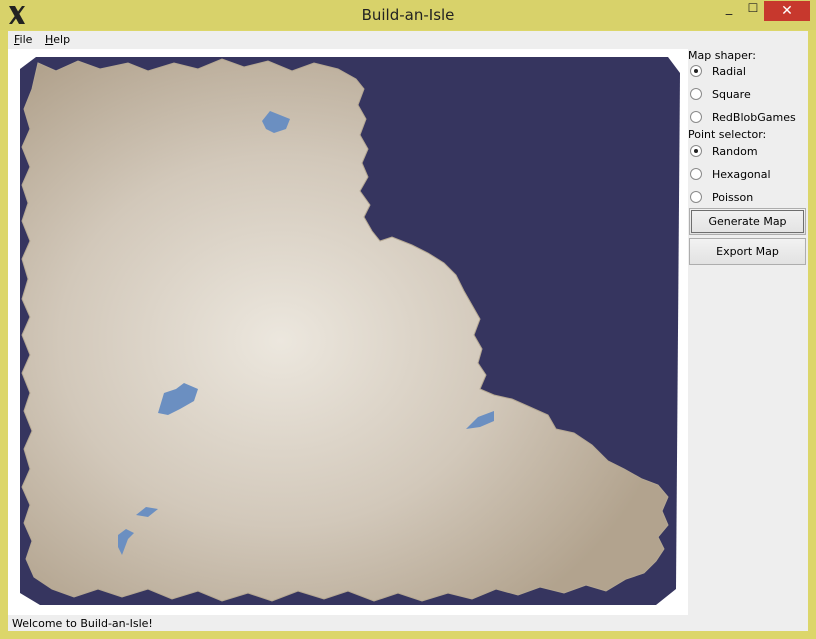 This screenshot has width=816, height=639. I want to click on menu-bar: File Help, so click(408, 40).